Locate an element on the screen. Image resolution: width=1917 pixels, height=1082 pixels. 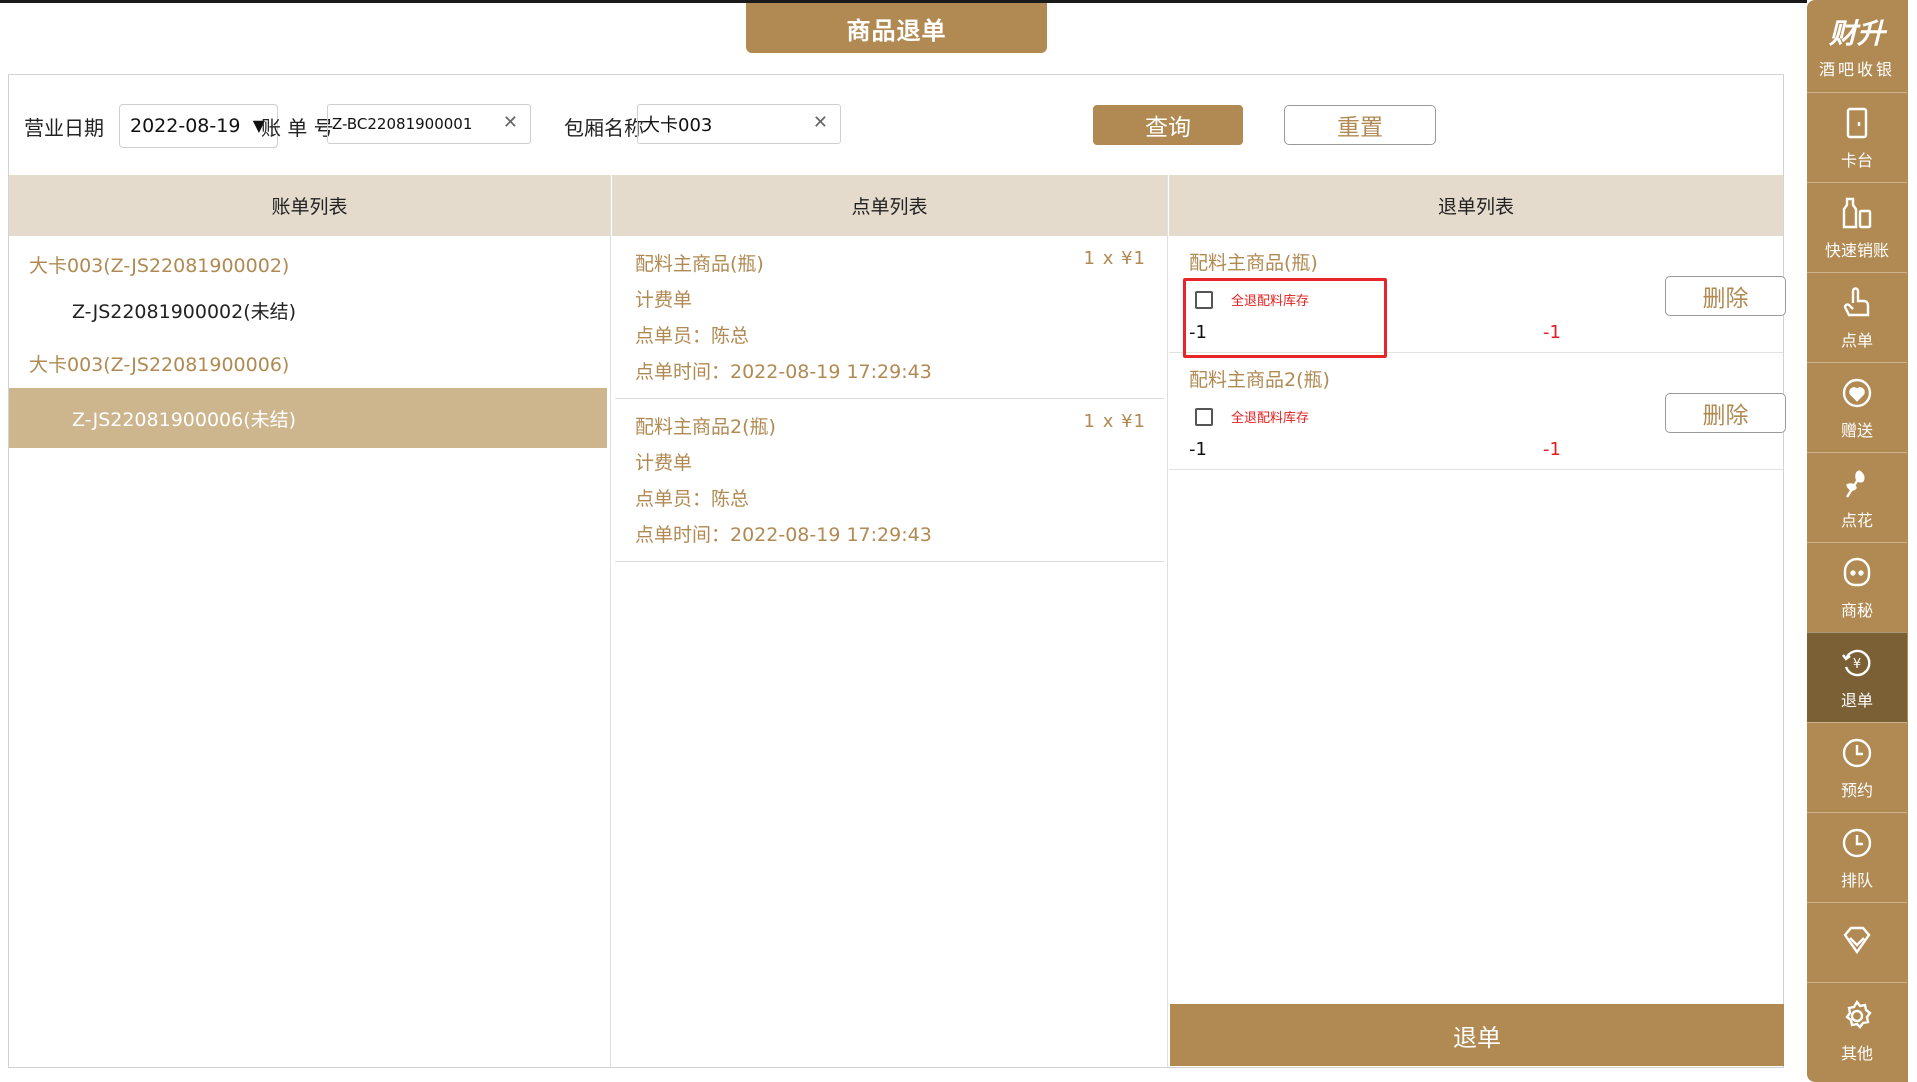
sidebar-label: 赠送 is located at coordinates (1856, 430).